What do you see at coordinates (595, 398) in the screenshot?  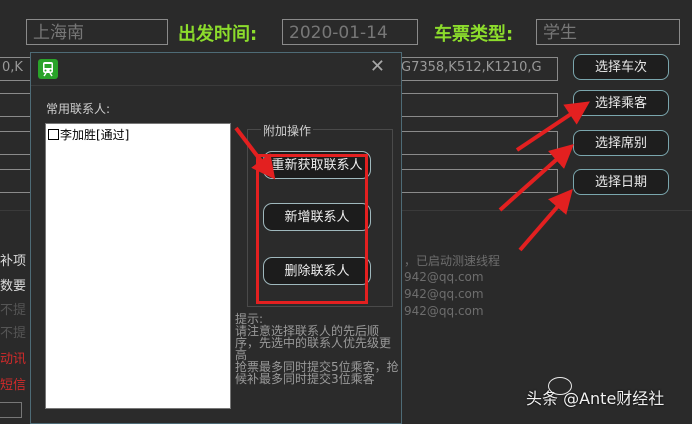 I see `watermark-text: 头条 @Ante财经社` at bounding box center [595, 398].